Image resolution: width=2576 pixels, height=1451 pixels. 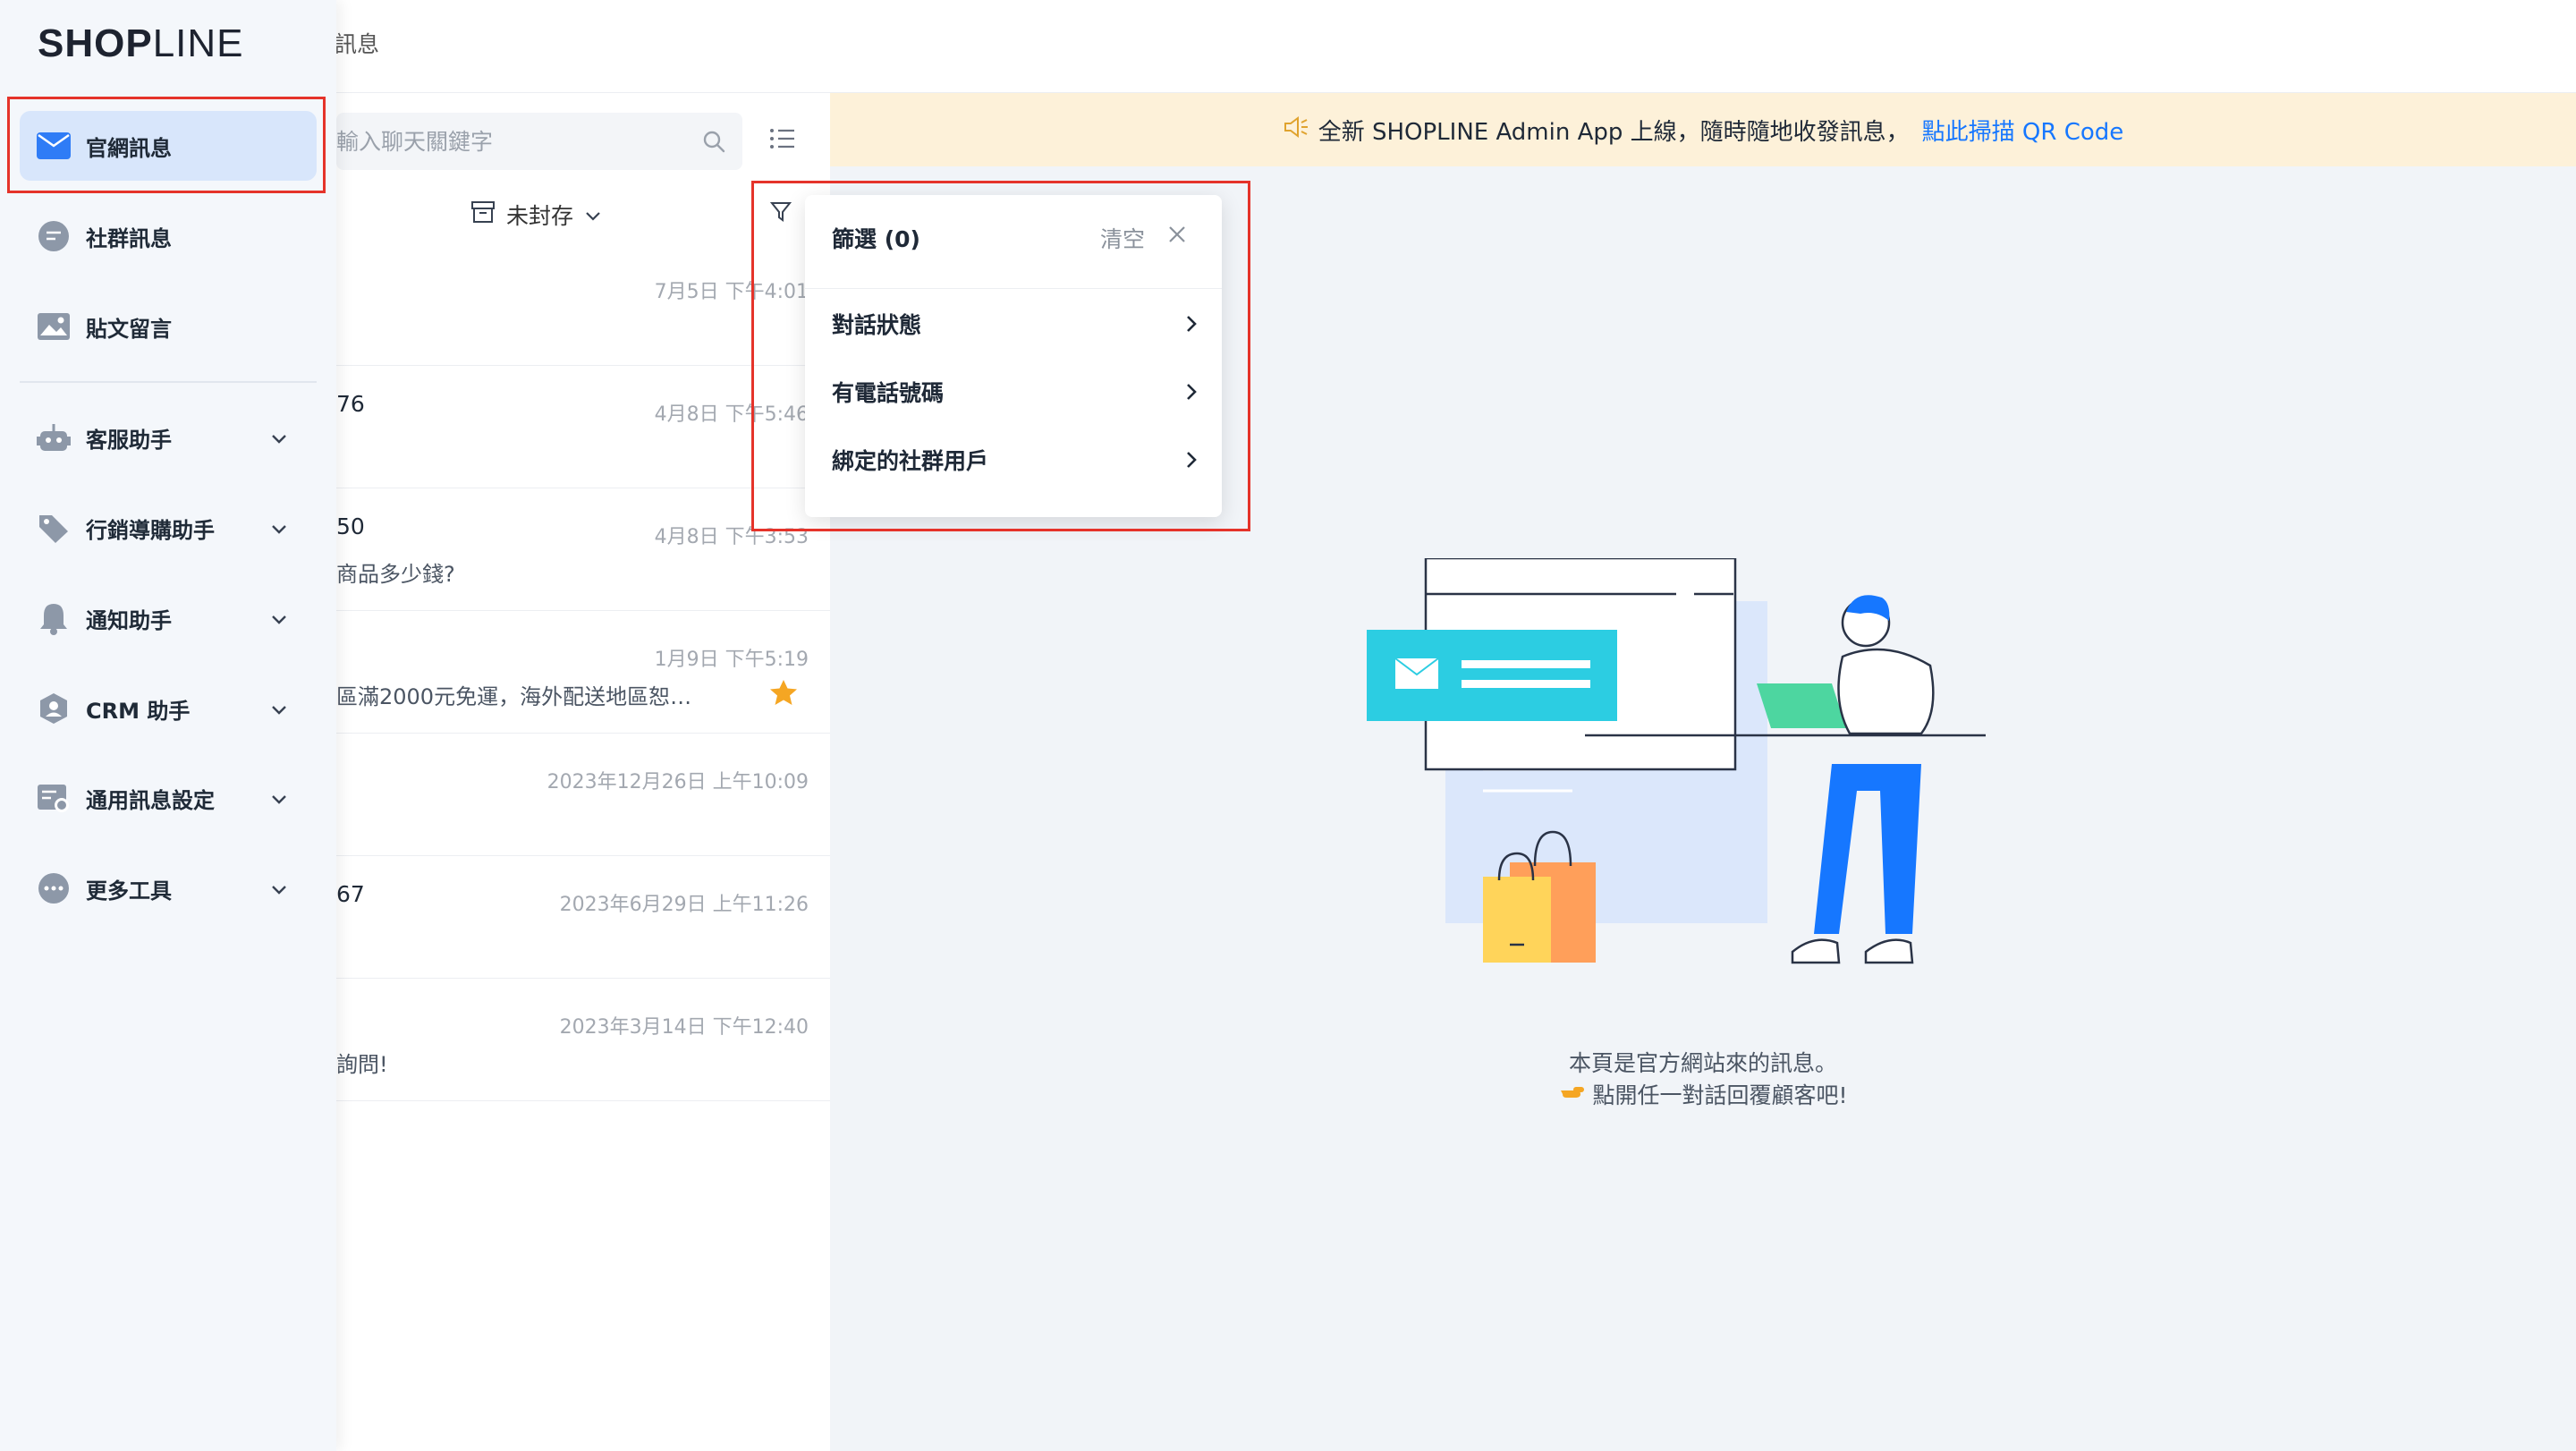 I want to click on bell-icon, so click(x=54, y=618).